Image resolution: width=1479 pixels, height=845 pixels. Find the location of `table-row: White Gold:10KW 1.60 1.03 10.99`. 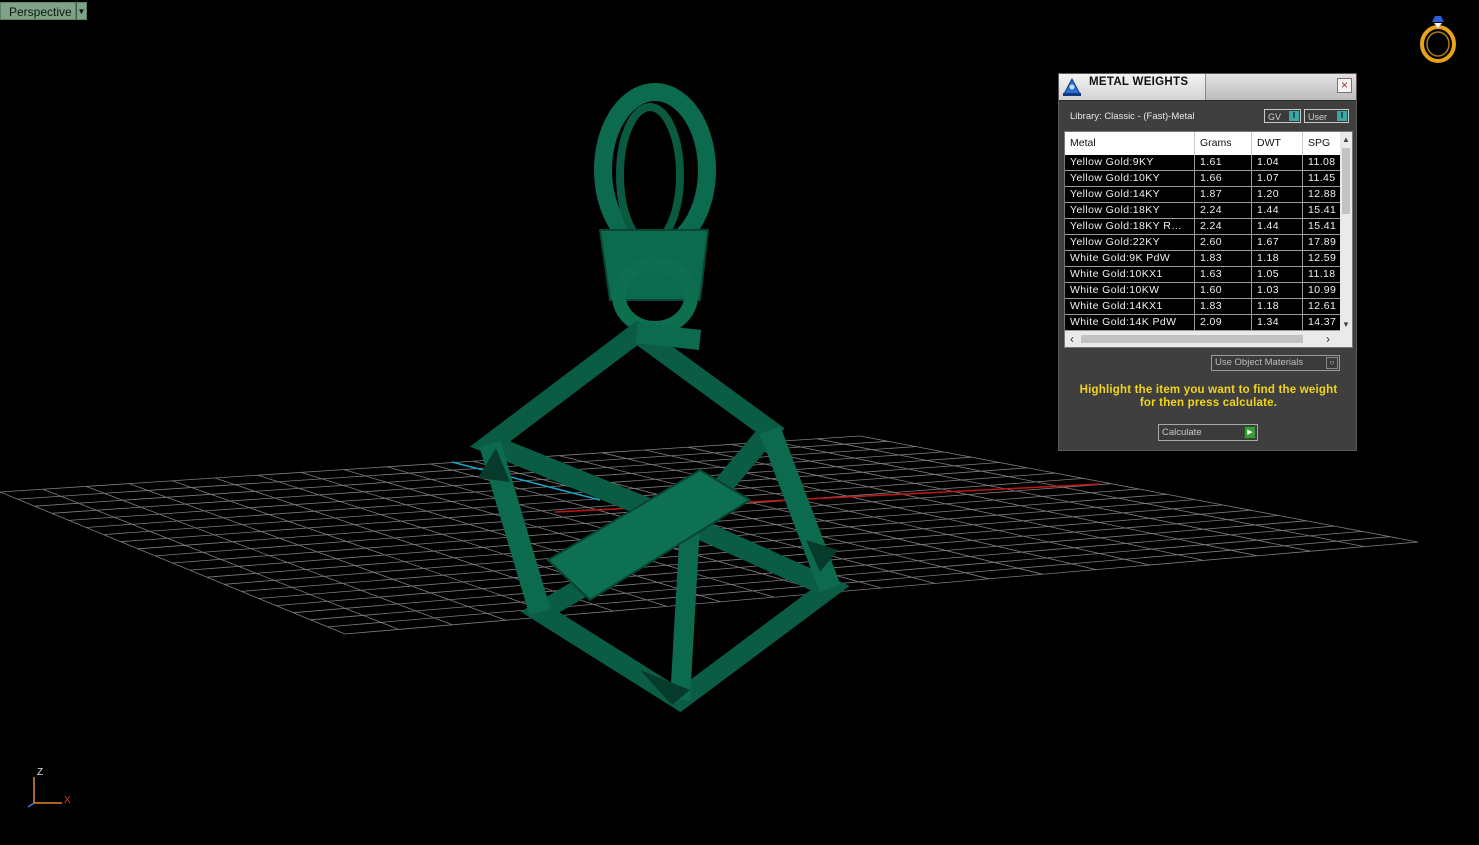

table-row: White Gold:10KW 1.60 1.03 10.99 is located at coordinates (1203, 291).